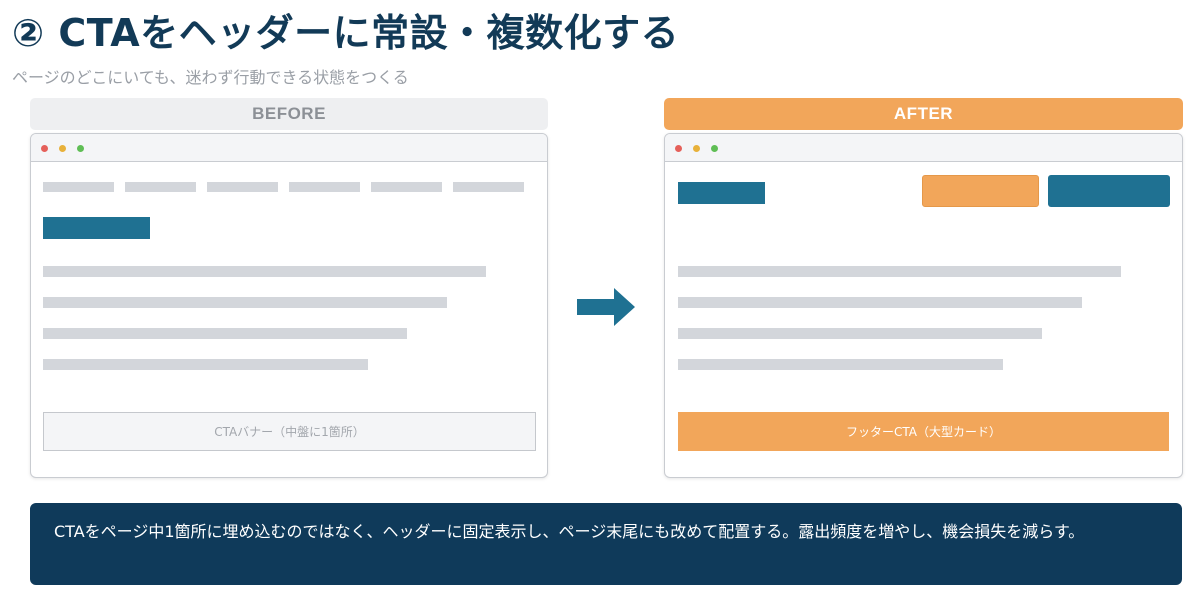 Image resolution: width=1200 pixels, height=603 pixels. I want to click on header-cta-button-primary, so click(1109, 191).